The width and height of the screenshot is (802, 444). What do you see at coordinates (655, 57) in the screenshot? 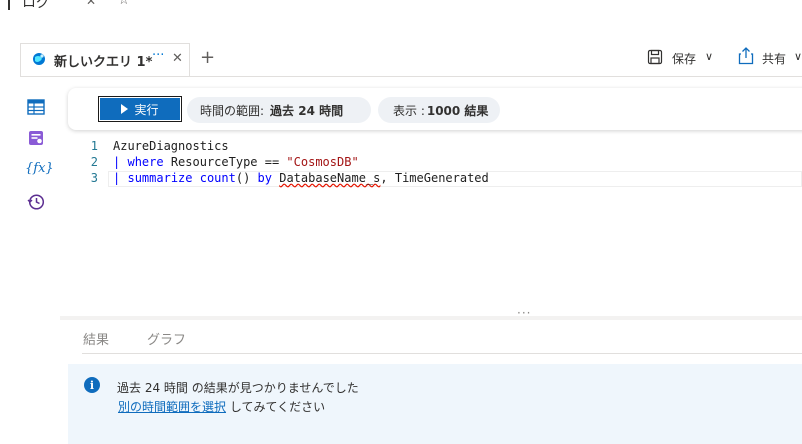
I see `save-icon` at bounding box center [655, 57].